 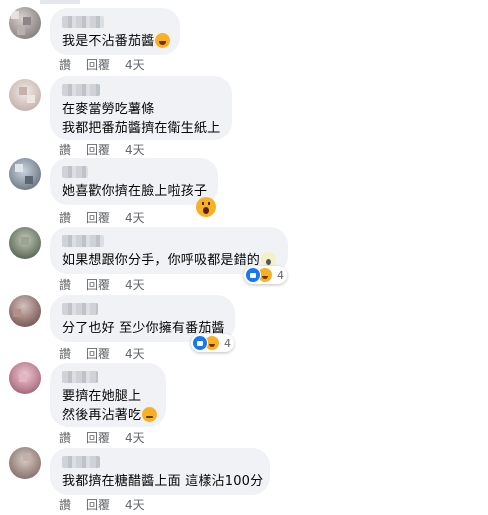 What do you see at coordinates (102, 415) in the screenshot?
I see `comment-text: 然後再沾著吃` at bounding box center [102, 415].